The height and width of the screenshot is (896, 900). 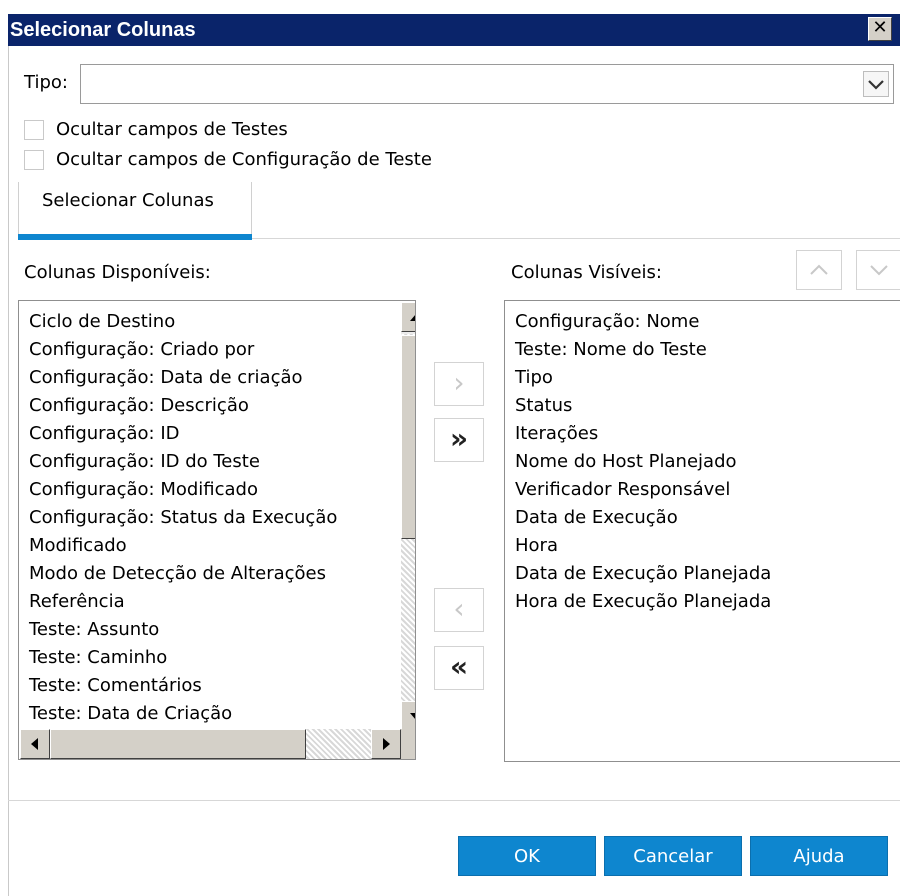 What do you see at coordinates (543, 406) in the screenshot?
I see `list-item: Status` at bounding box center [543, 406].